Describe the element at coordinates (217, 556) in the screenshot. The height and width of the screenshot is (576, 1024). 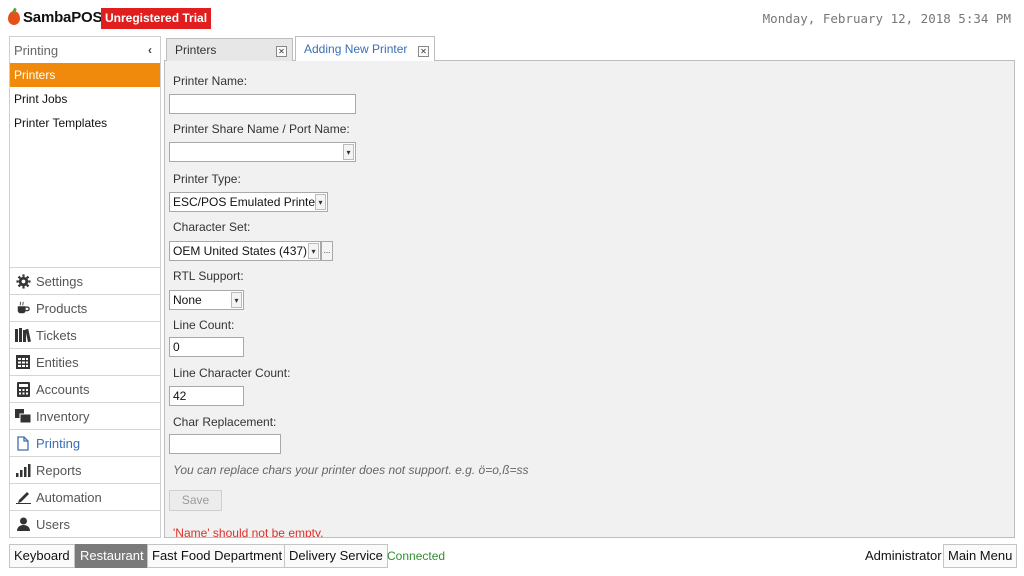
I see `fast-food-department-button: Fast Food Department` at that location.